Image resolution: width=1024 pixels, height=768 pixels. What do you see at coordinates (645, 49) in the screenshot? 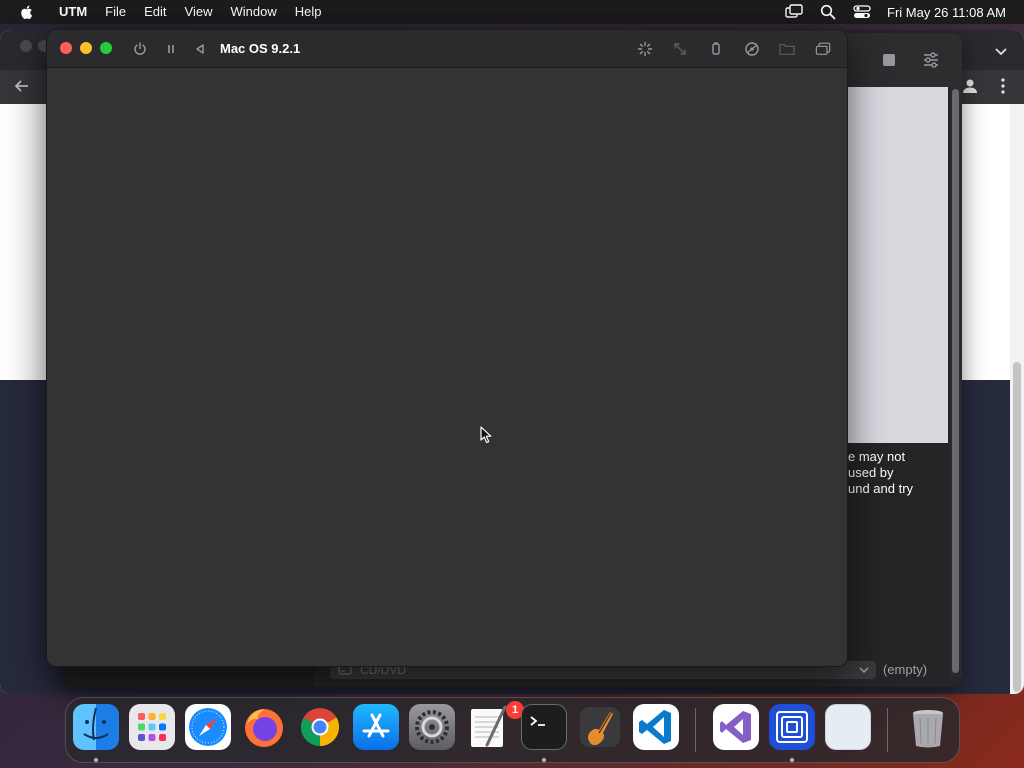
I see `capture-input-icon` at bounding box center [645, 49].